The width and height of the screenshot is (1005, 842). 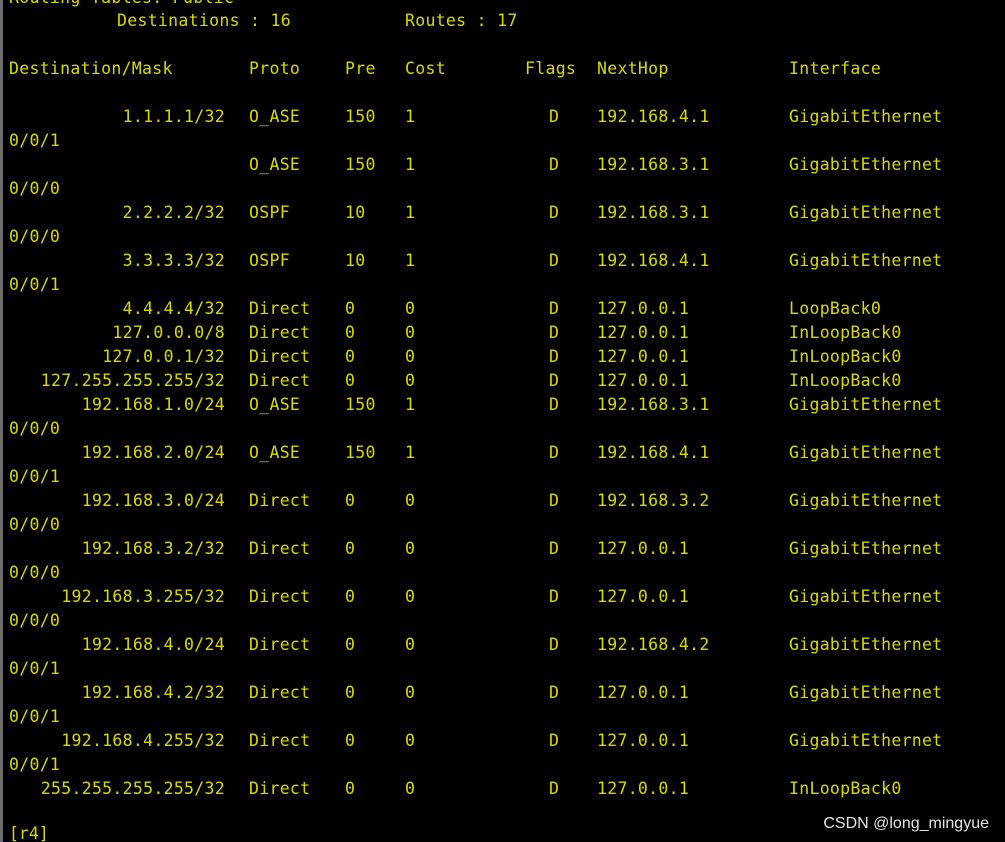 I want to click on window-left-border, so click(x=1, y=421).